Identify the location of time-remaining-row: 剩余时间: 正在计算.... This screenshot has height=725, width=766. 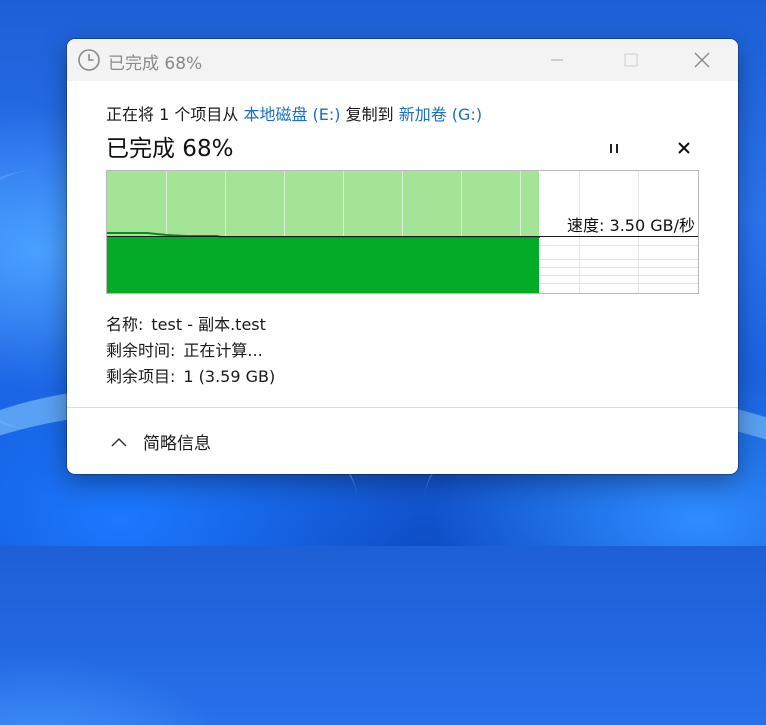
(184, 349).